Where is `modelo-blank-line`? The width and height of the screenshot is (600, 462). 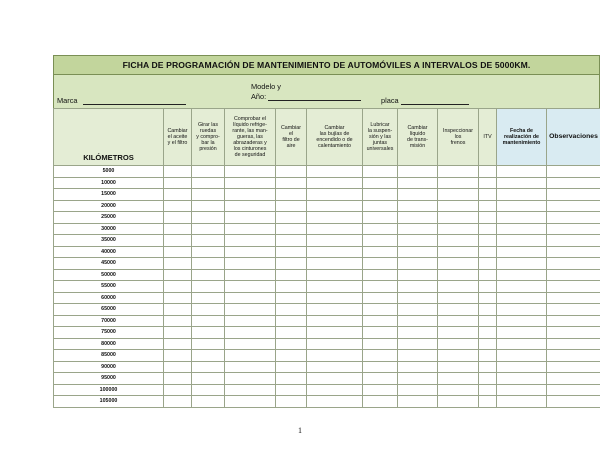 modelo-blank-line is located at coordinates (315, 96).